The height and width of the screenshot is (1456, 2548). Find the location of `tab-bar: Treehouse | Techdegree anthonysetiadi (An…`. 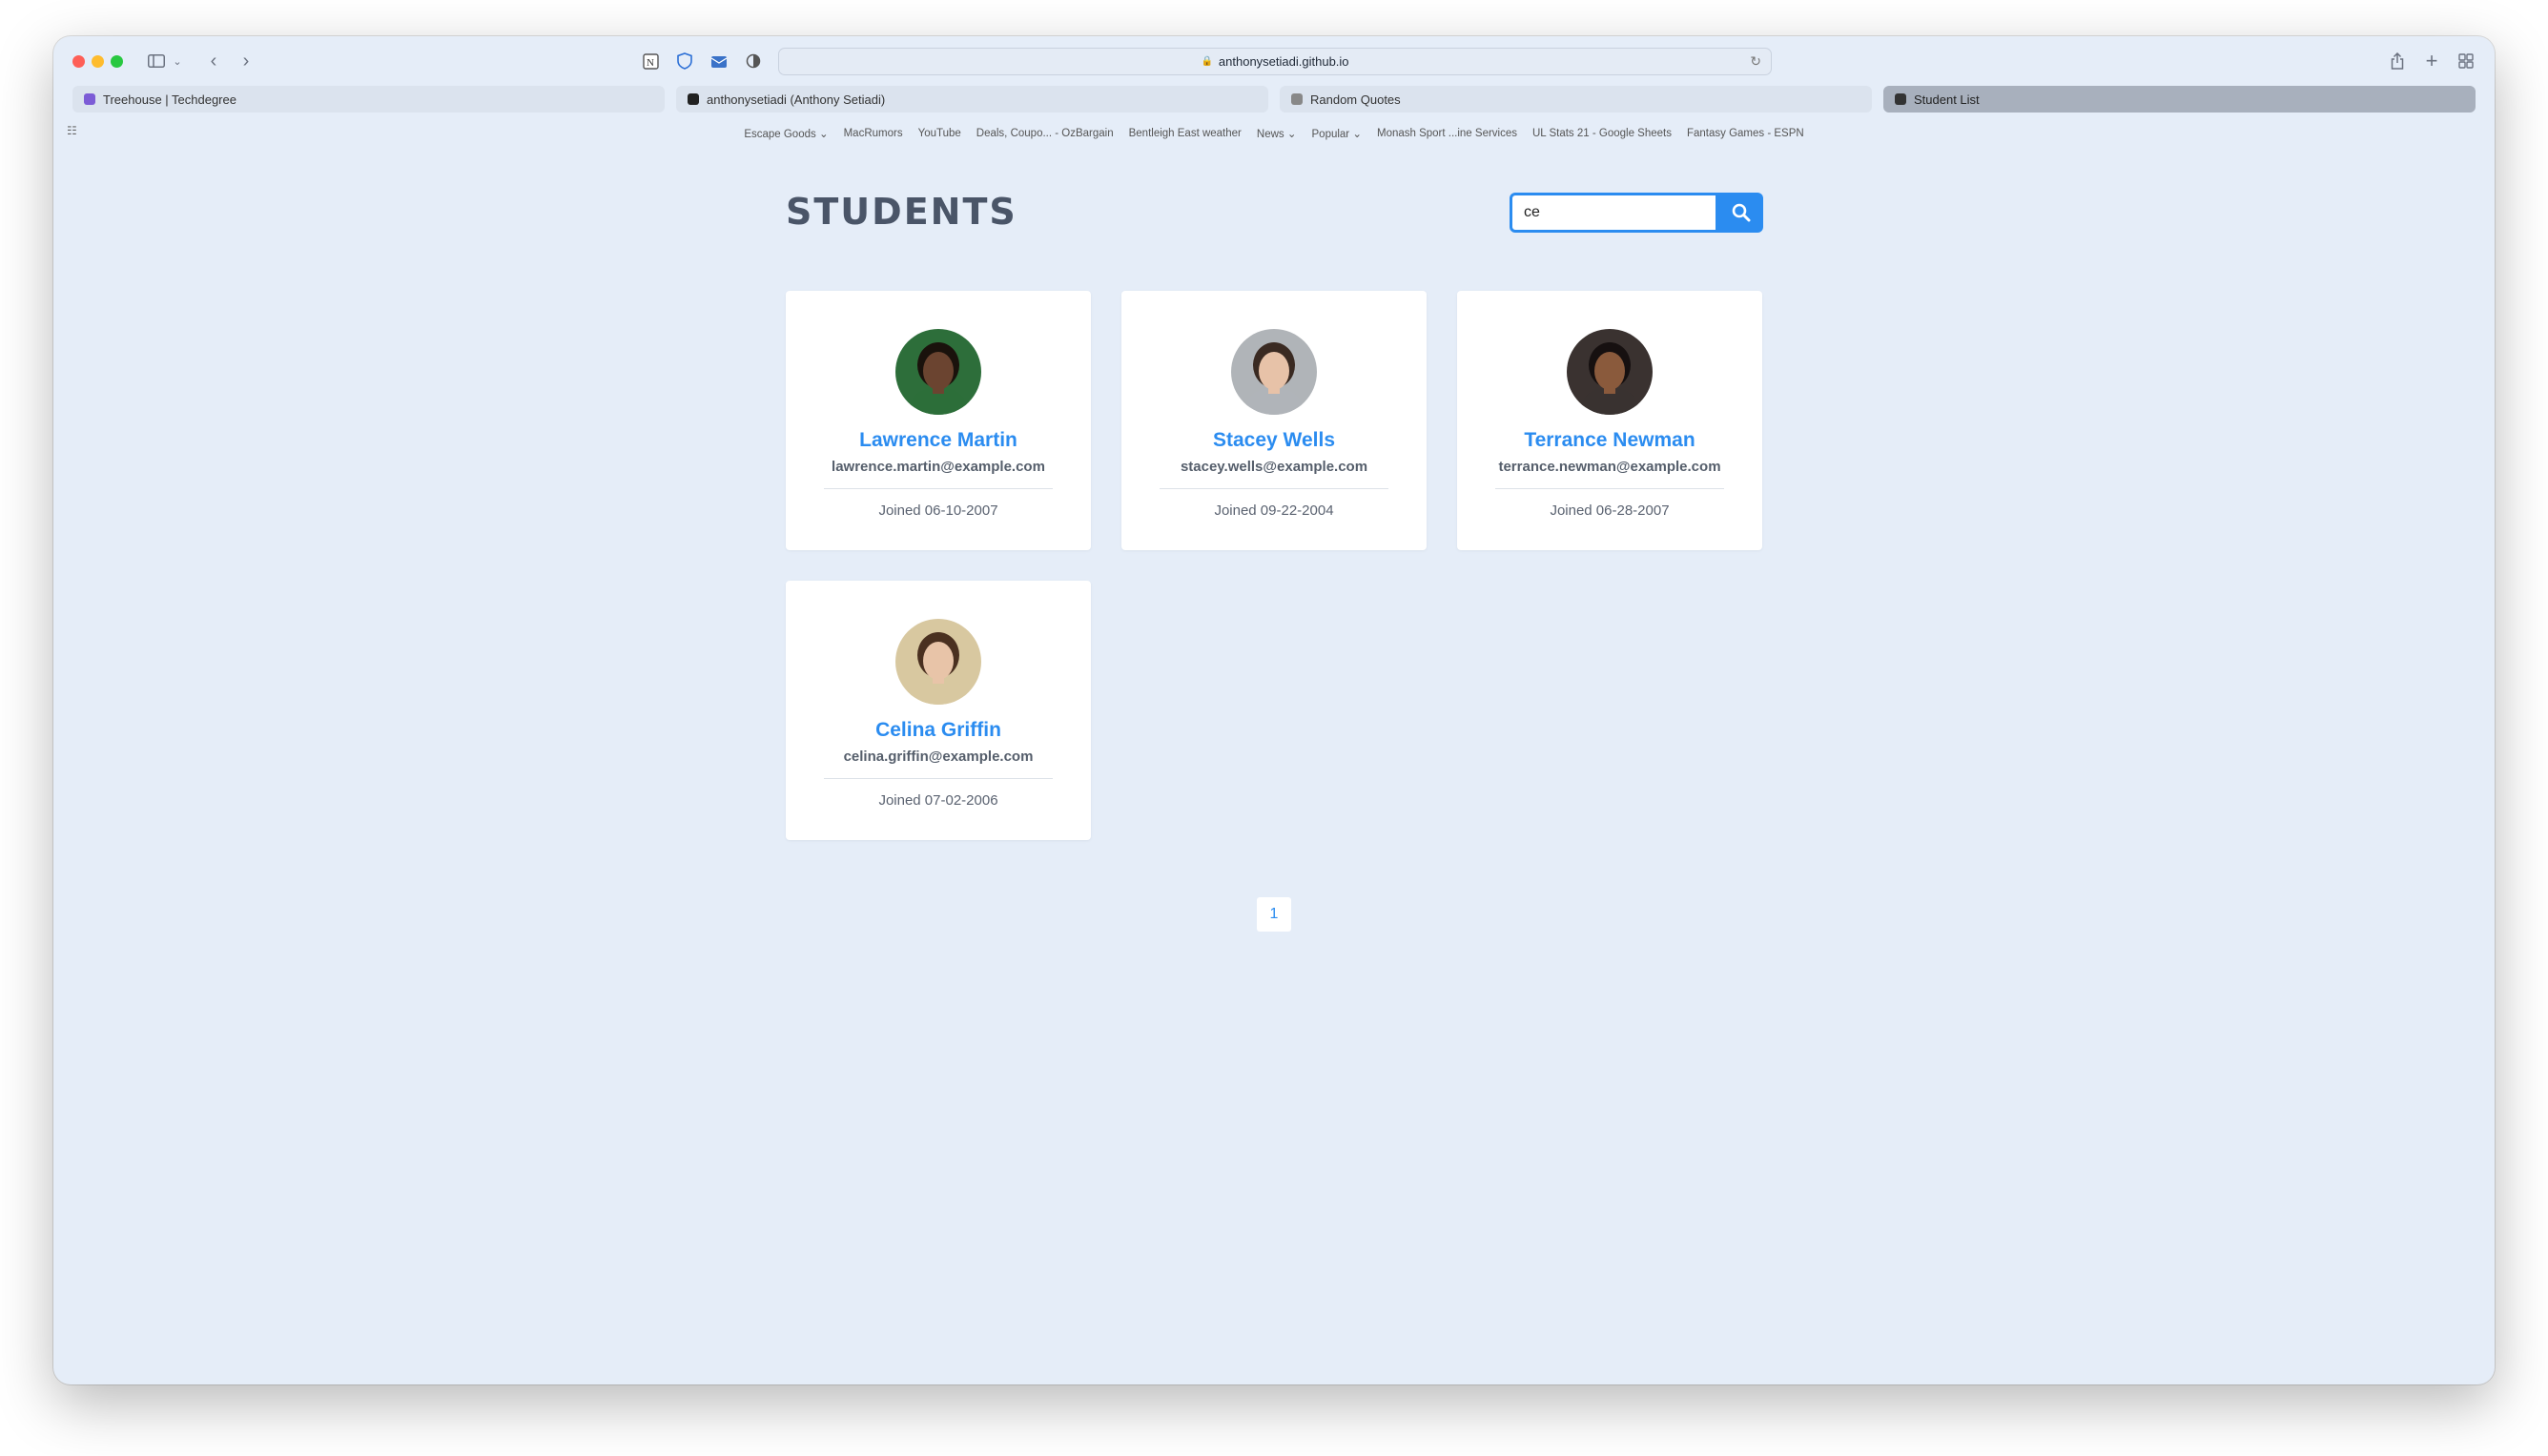

tab-bar: Treehouse | Techdegree anthonysetiadi (An… is located at coordinates (1274, 100).